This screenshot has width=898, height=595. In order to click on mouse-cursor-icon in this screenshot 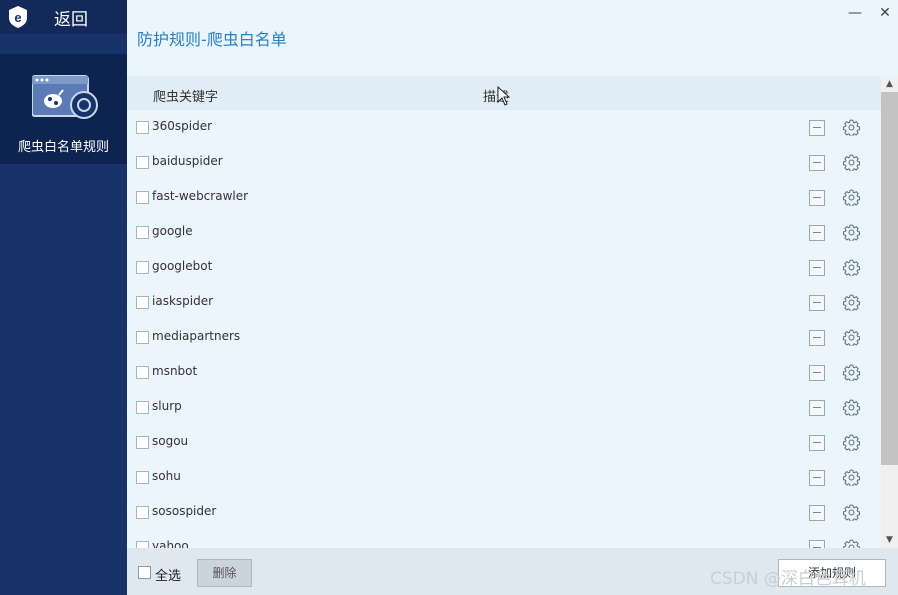, I will do `click(504, 96)`.